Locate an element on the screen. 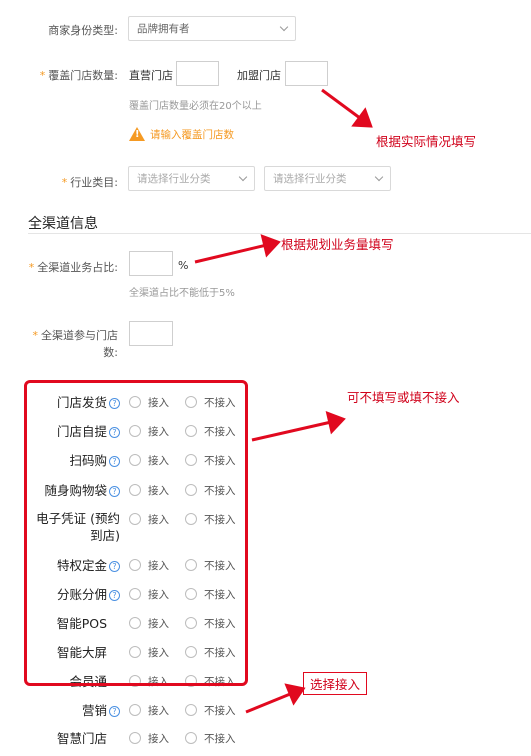 Image resolution: width=531 pixels, height=756 pixels. arrow-to-marketing is located at coordinates (275, 698).